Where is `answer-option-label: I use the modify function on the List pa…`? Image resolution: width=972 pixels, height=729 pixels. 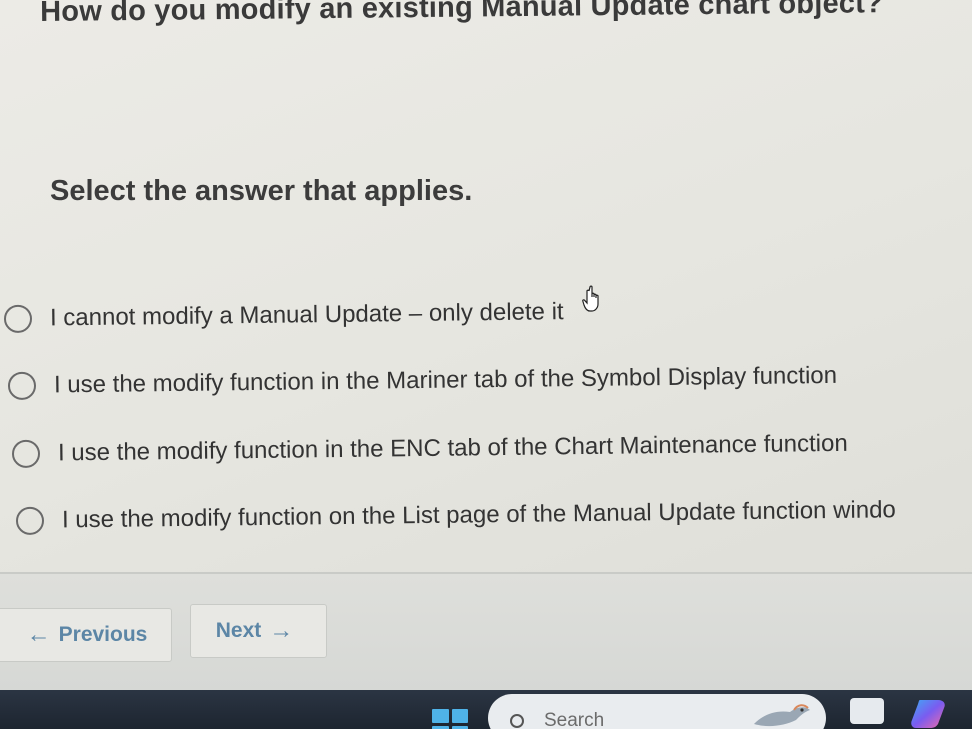
answer-option-label: I use the modify function on the List pa… is located at coordinates (478, 515).